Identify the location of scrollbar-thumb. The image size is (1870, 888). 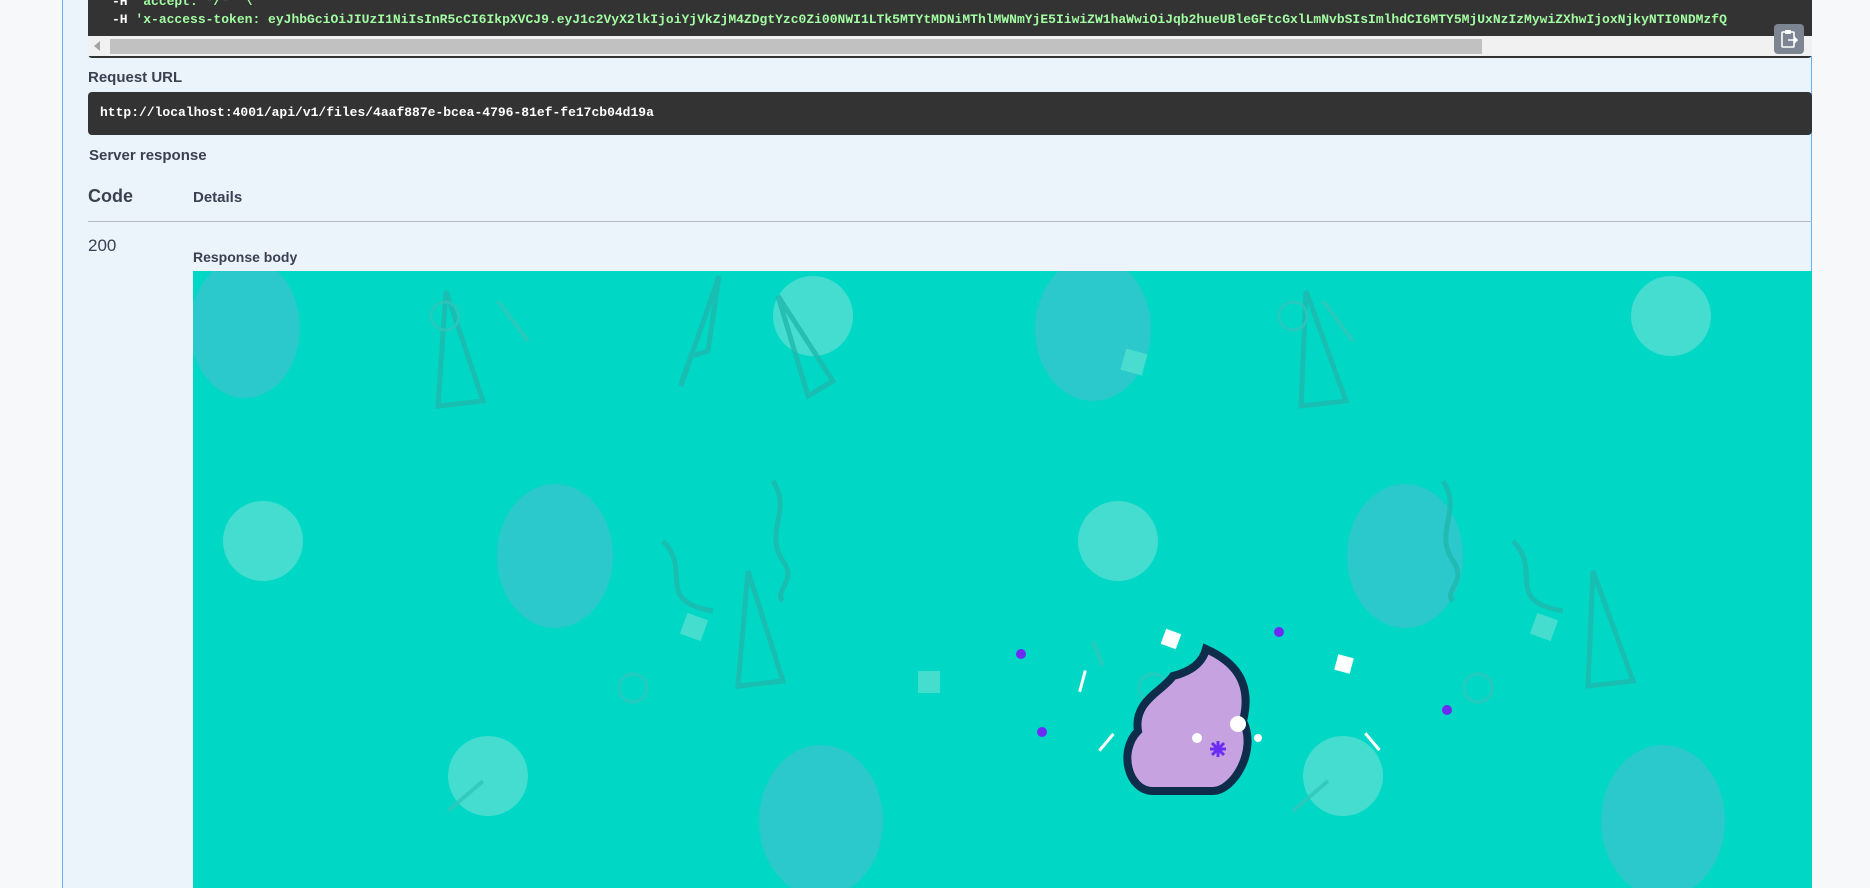
(796, 46).